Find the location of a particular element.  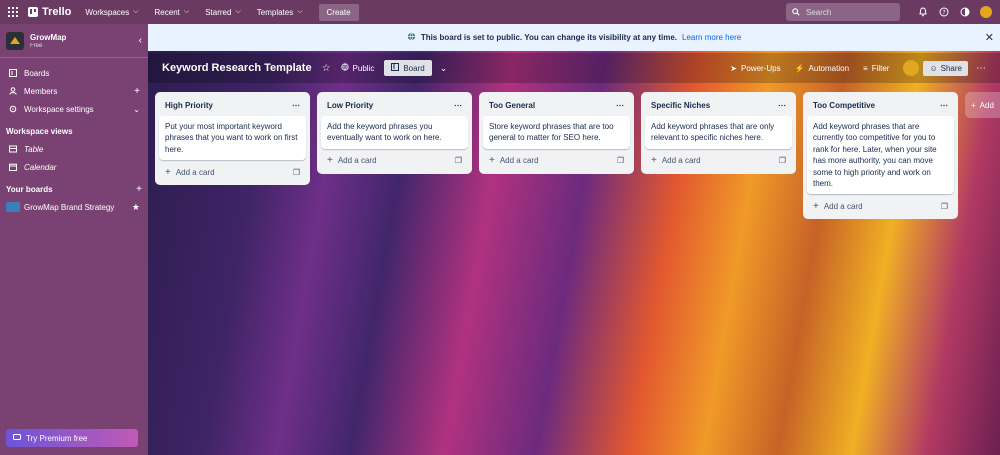

power-ups-button: ➤ Power-Ups is located at coordinates (755, 68).